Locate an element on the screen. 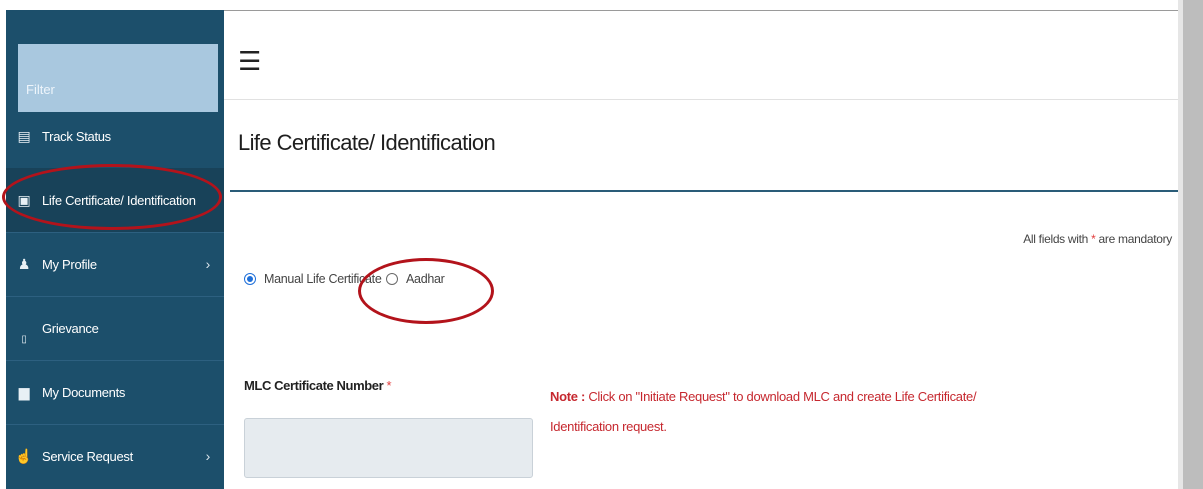 The width and height of the screenshot is (1203, 489). sidebar-item-label: My Profile is located at coordinates (69, 264).